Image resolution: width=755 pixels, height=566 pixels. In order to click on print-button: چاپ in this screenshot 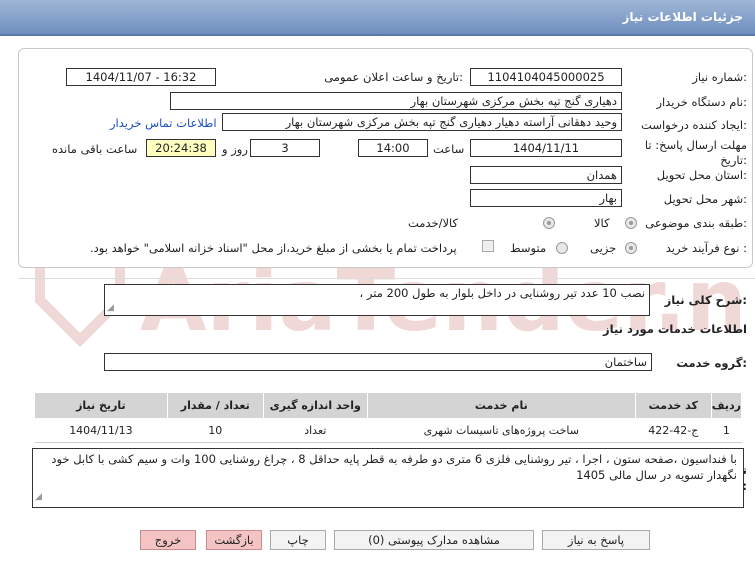, I will do `click(298, 540)`.